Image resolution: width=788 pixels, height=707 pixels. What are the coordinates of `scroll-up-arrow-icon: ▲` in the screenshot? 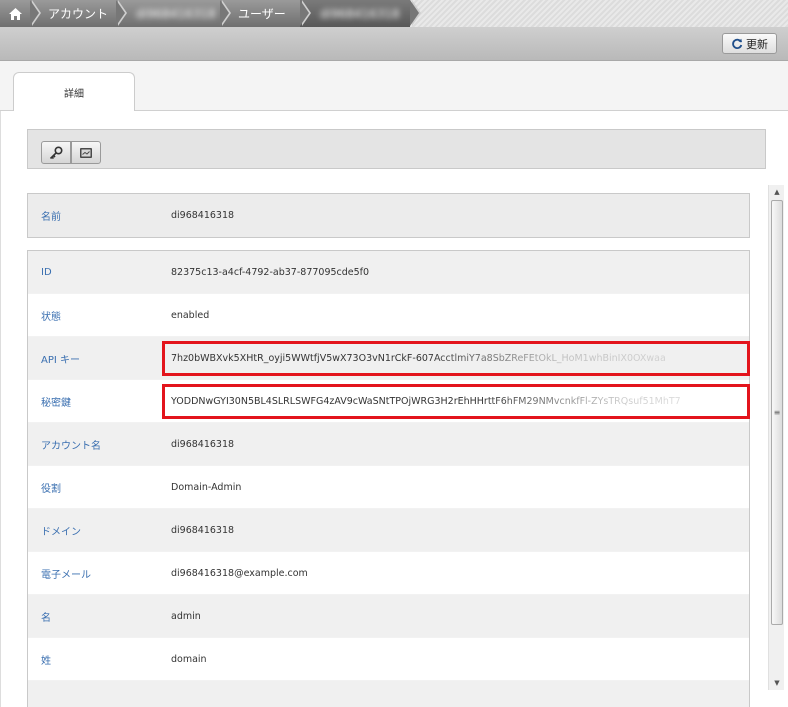 It's located at (777, 192).